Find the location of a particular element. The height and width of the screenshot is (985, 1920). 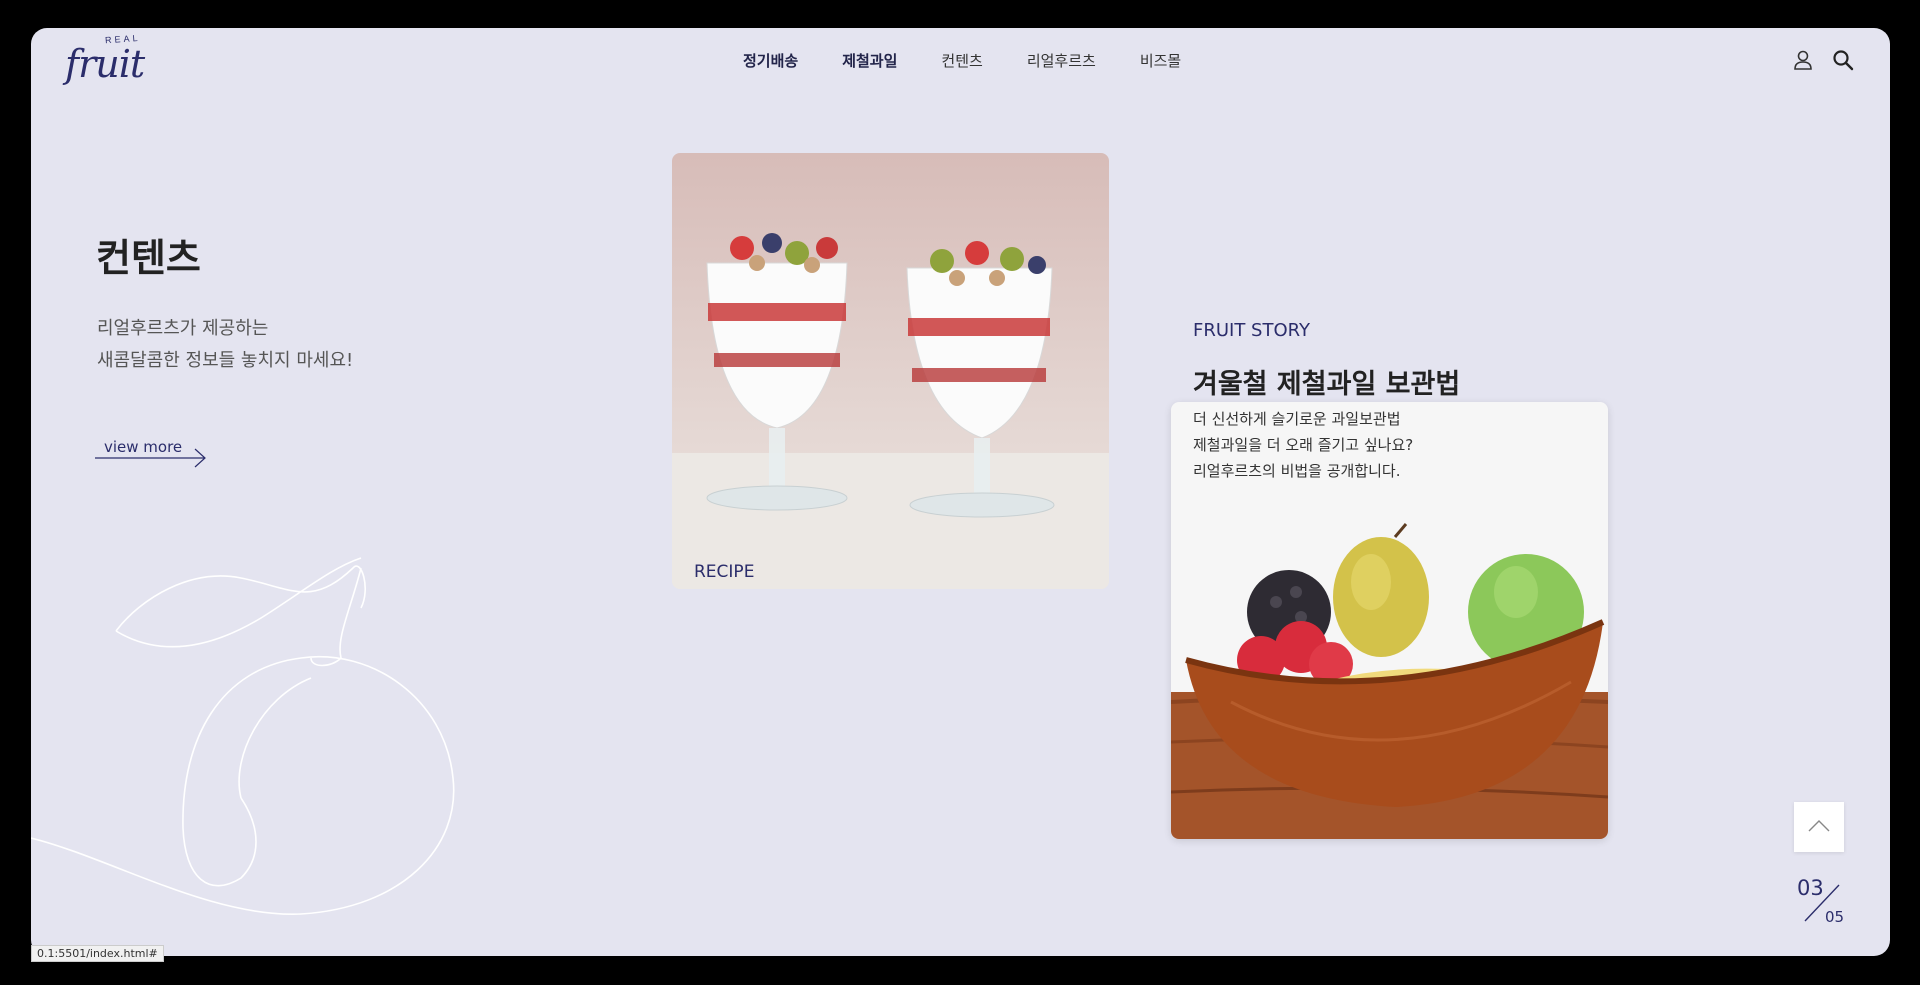

story-kicker: FRUIT STORY is located at coordinates (1251, 330).